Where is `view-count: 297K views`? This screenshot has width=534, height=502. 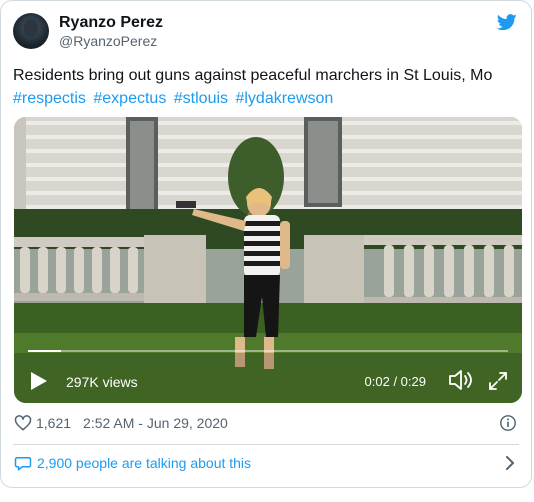
view-count: 297K views is located at coordinates (102, 382).